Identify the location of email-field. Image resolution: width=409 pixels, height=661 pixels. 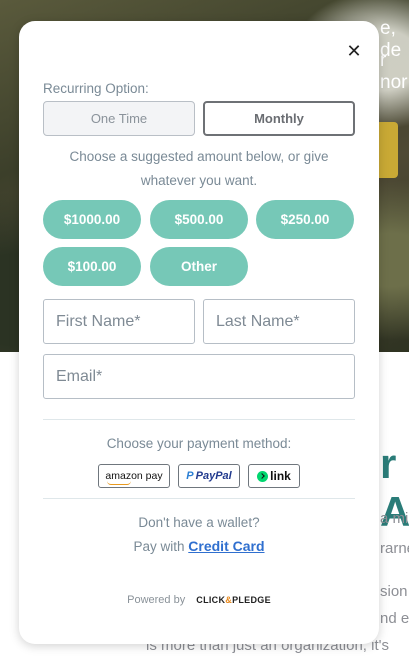
(199, 376).